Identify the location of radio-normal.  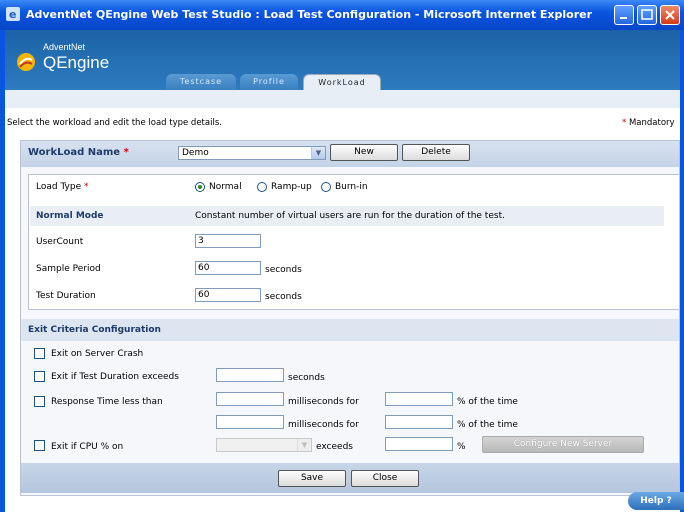
(200, 187).